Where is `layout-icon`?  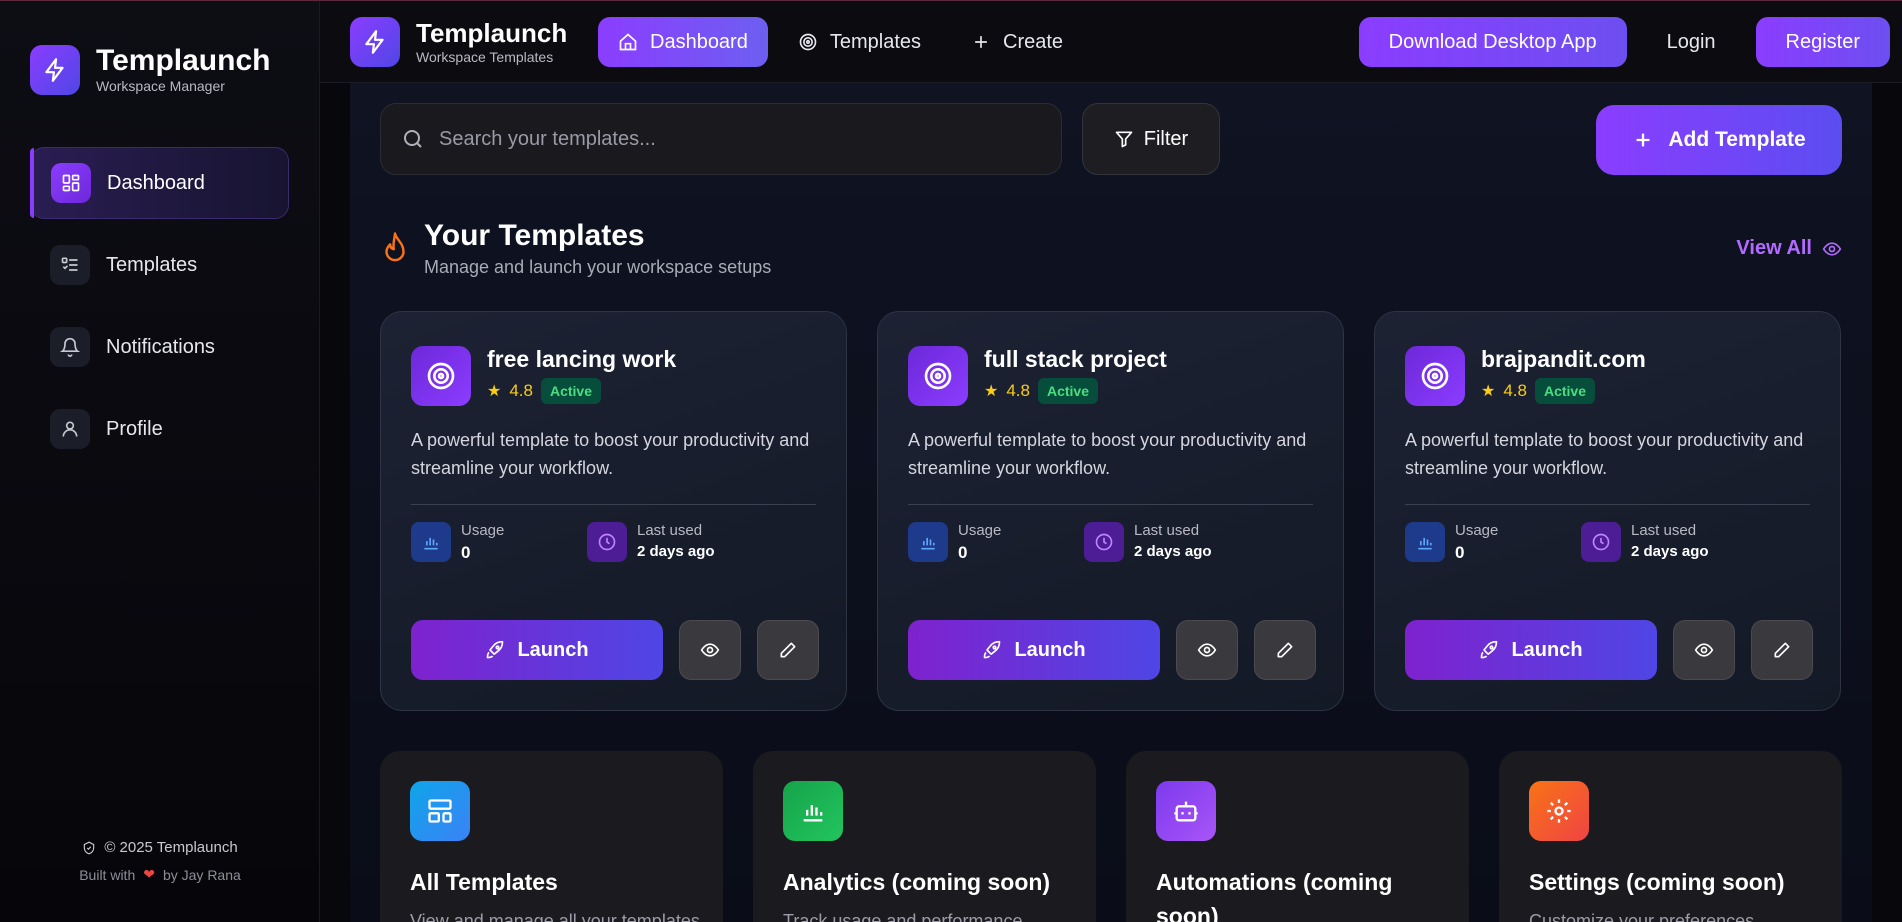
layout-icon is located at coordinates (440, 811).